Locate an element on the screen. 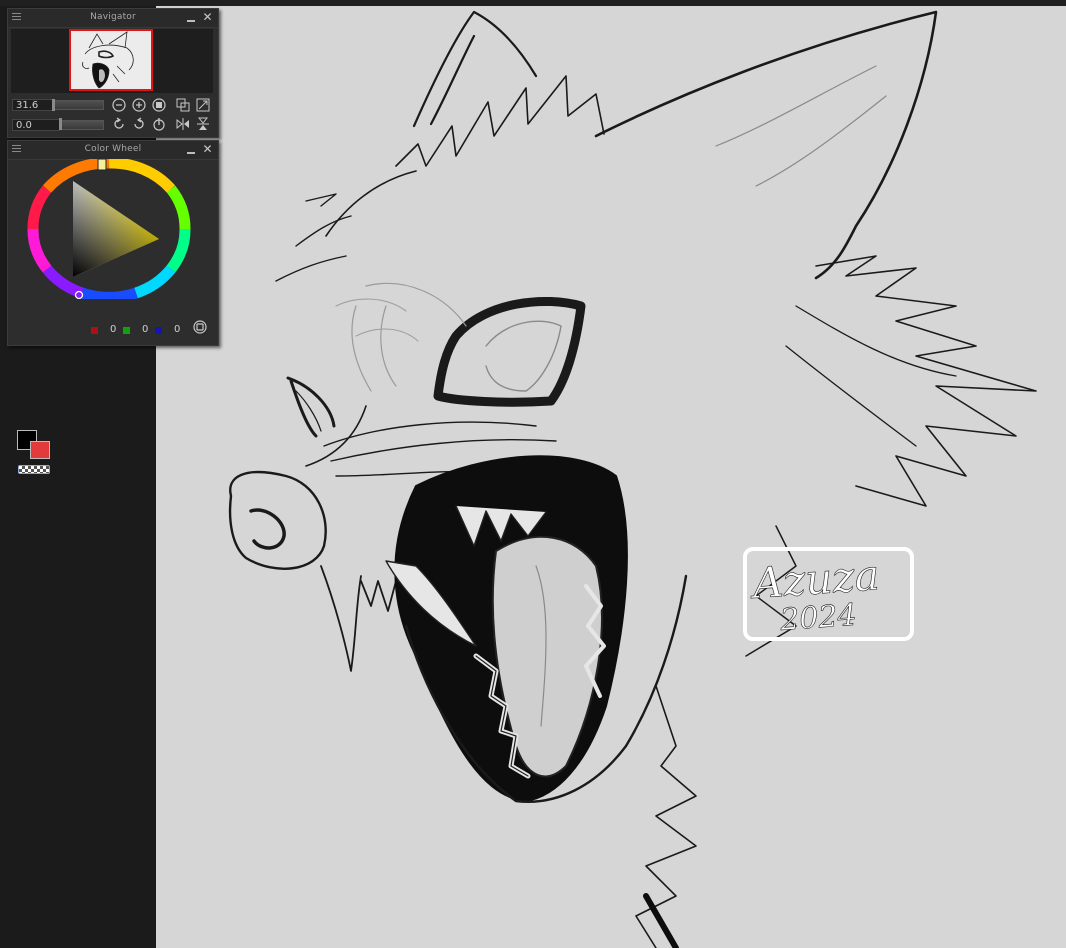 The image size is (1066, 948). navigator-panel: Navigator ✕ 31.6 0.0 is located at coordinates (113, 73).